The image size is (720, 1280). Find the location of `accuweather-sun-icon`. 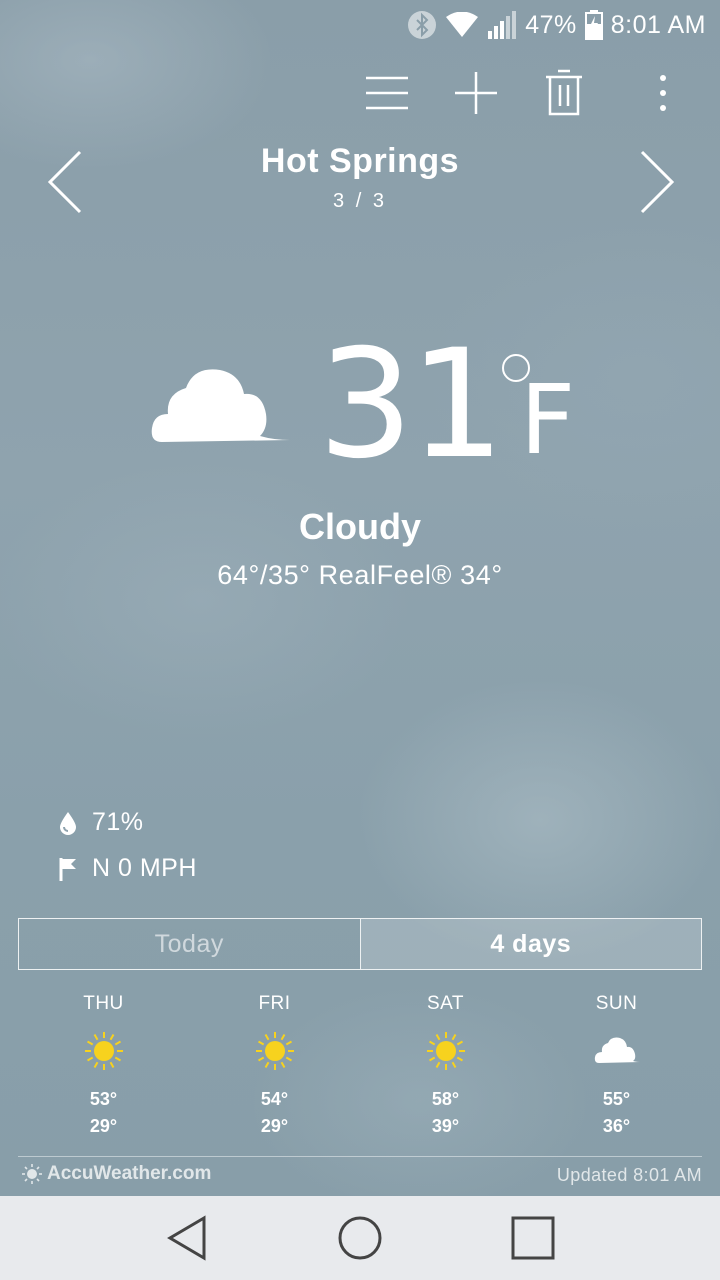

accuweather-sun-icon is located at coordinates (32, 1174).